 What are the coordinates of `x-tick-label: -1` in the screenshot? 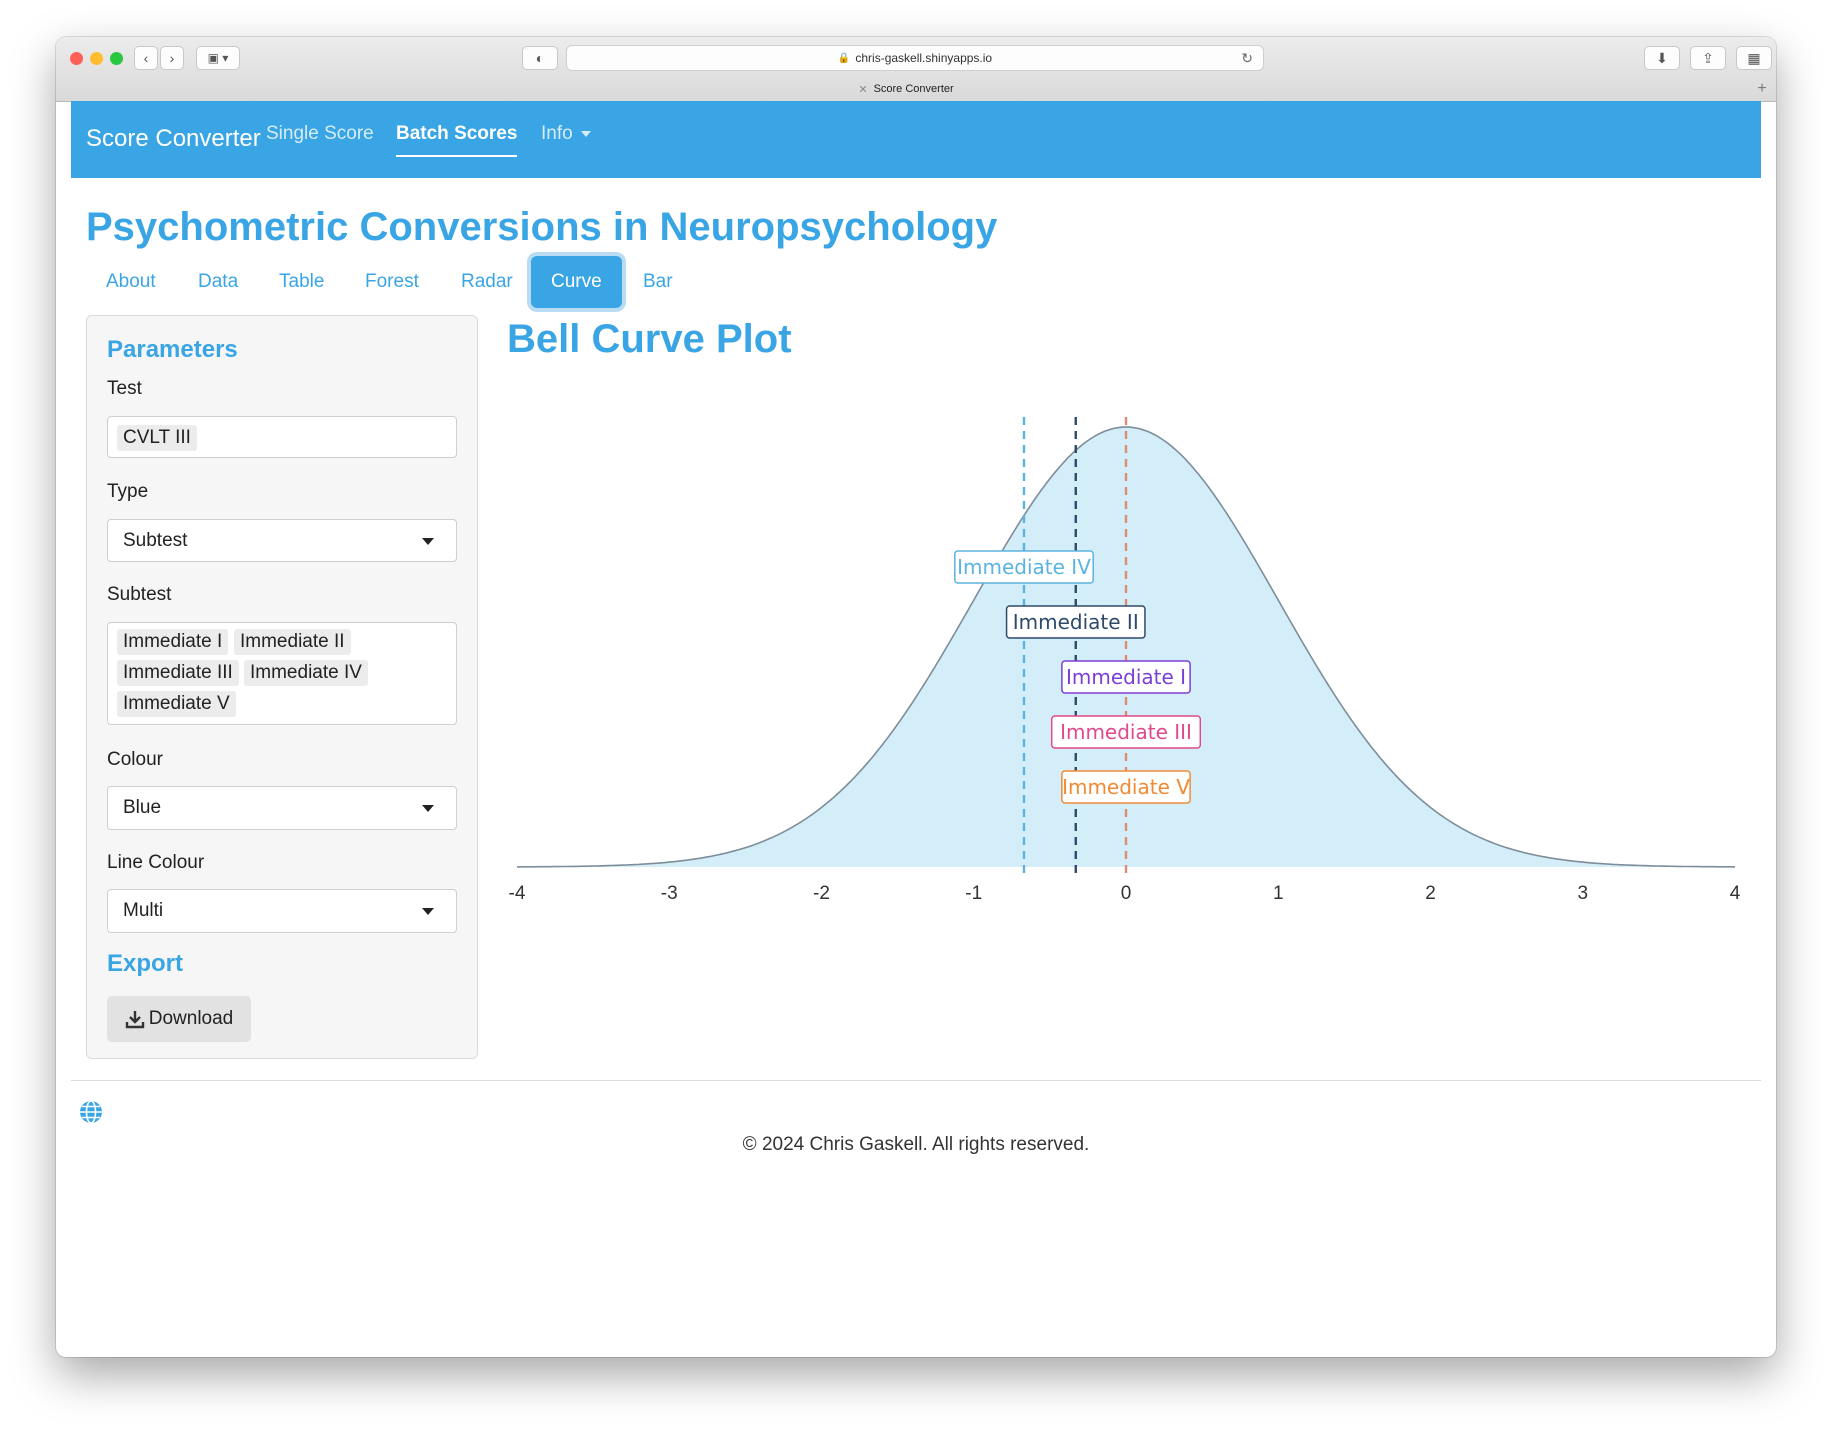 It's located at (973, 893).